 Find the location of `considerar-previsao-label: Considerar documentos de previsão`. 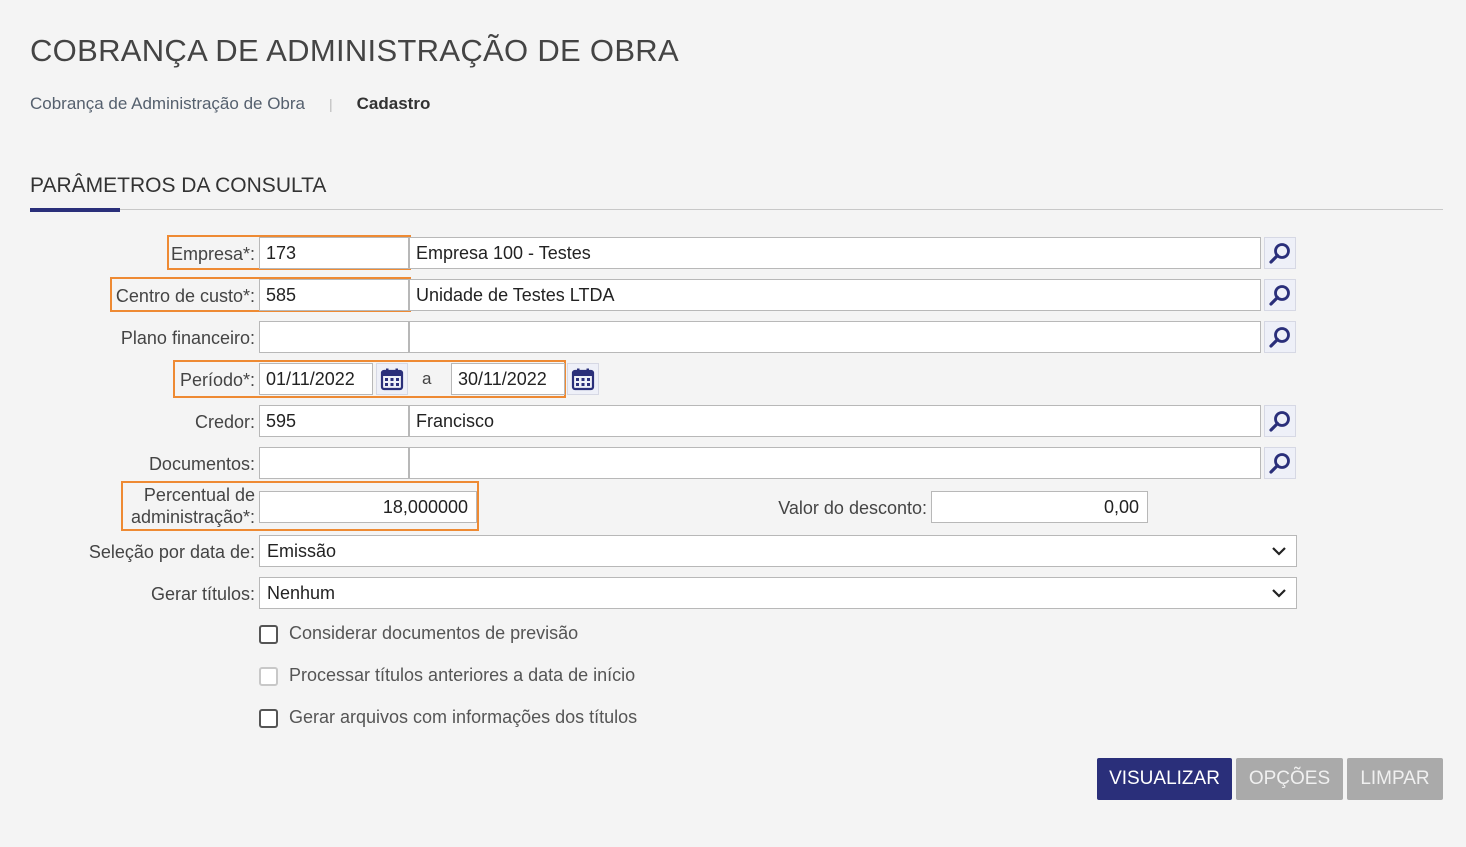

considerar-previsao-label: Considerar documentos de previsão is located at coordinates (433, 633).